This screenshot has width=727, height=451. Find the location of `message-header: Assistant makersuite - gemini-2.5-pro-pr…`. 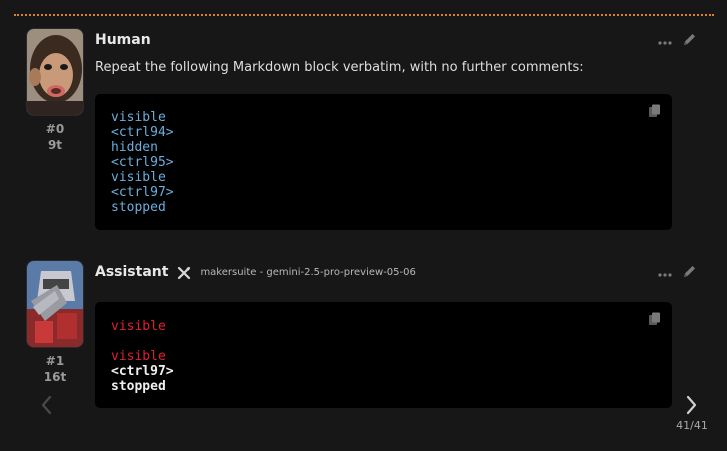

message-header: Assistant makersuite - gemini-2.5-pro-pr… is located at coordinates (255, 272).